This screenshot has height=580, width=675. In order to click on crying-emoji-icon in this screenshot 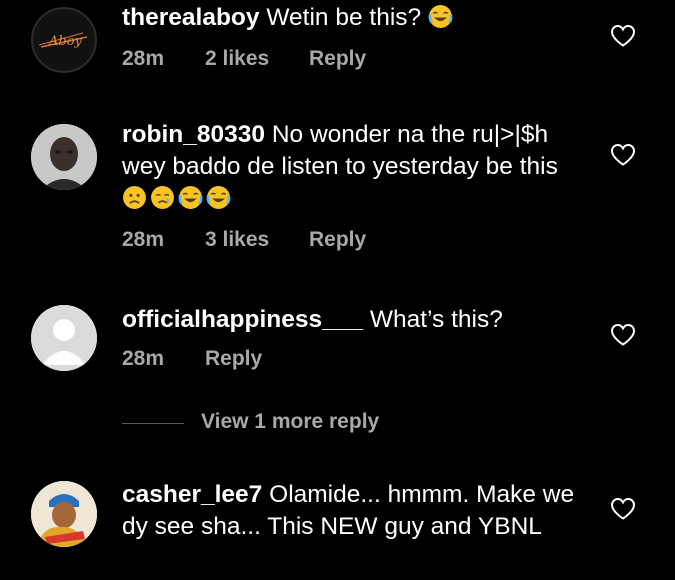, I will do `click(162, 197)`.